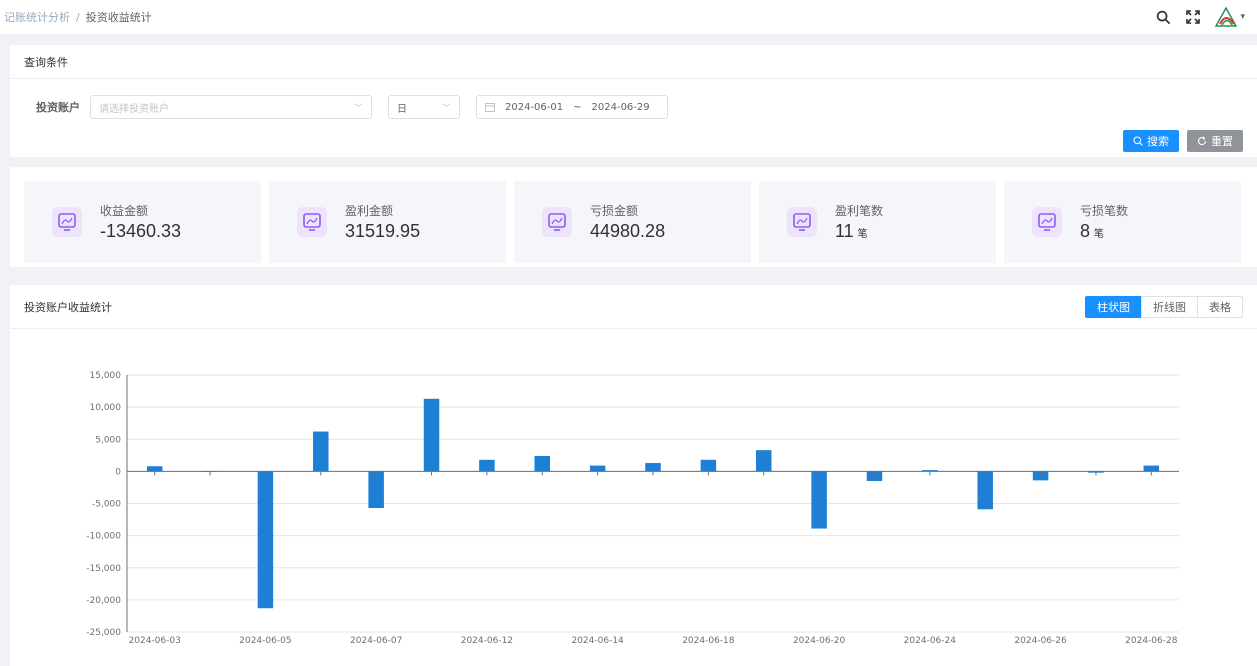  I want to click on logo-icon, so click(1226, 16).